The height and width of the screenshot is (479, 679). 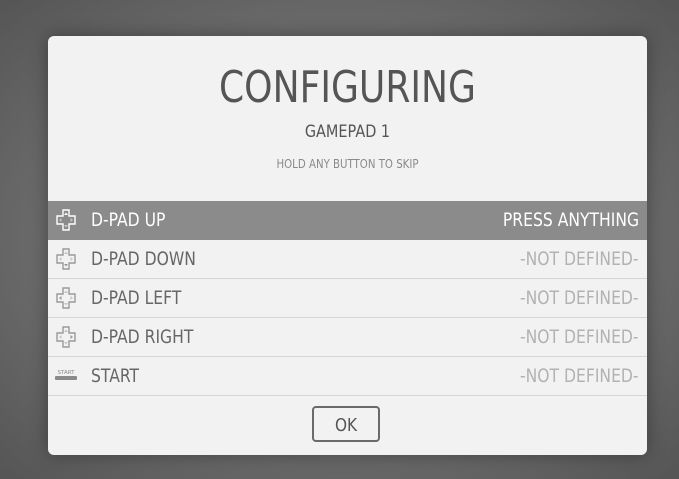 What do you see at coordinates (347, 220) in the screenshot?
I see `input-row-dpad-up: D-PAD UP PRESS ANYTHING` at bounding box center [347, 220].